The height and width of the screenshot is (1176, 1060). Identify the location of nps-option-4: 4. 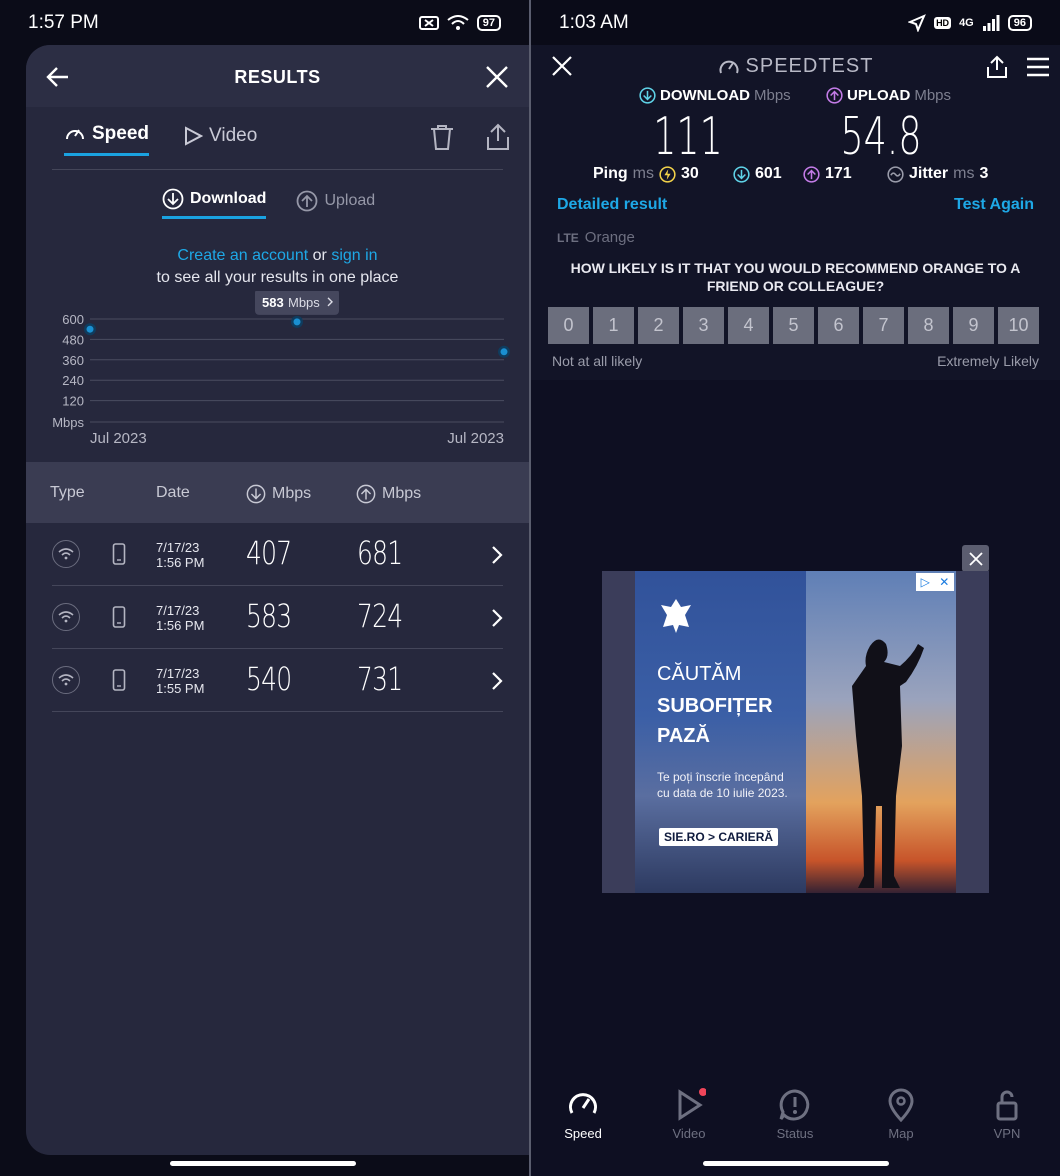
(748, 325).